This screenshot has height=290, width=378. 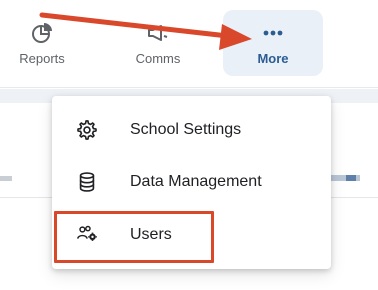 I want to click on menu-item-data-management: Data Management, so click(x=191, y=182).